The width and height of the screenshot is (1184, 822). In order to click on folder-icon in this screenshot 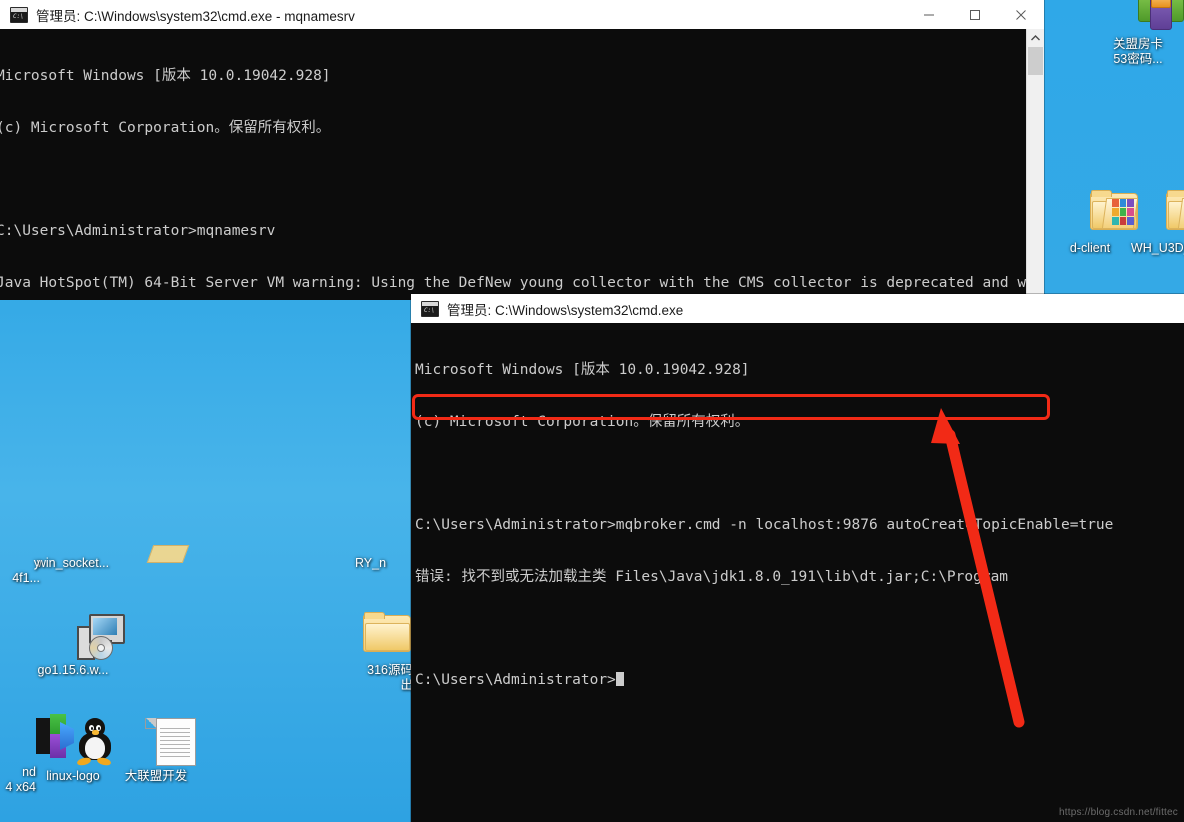, I will do `click(1151, 214)`.